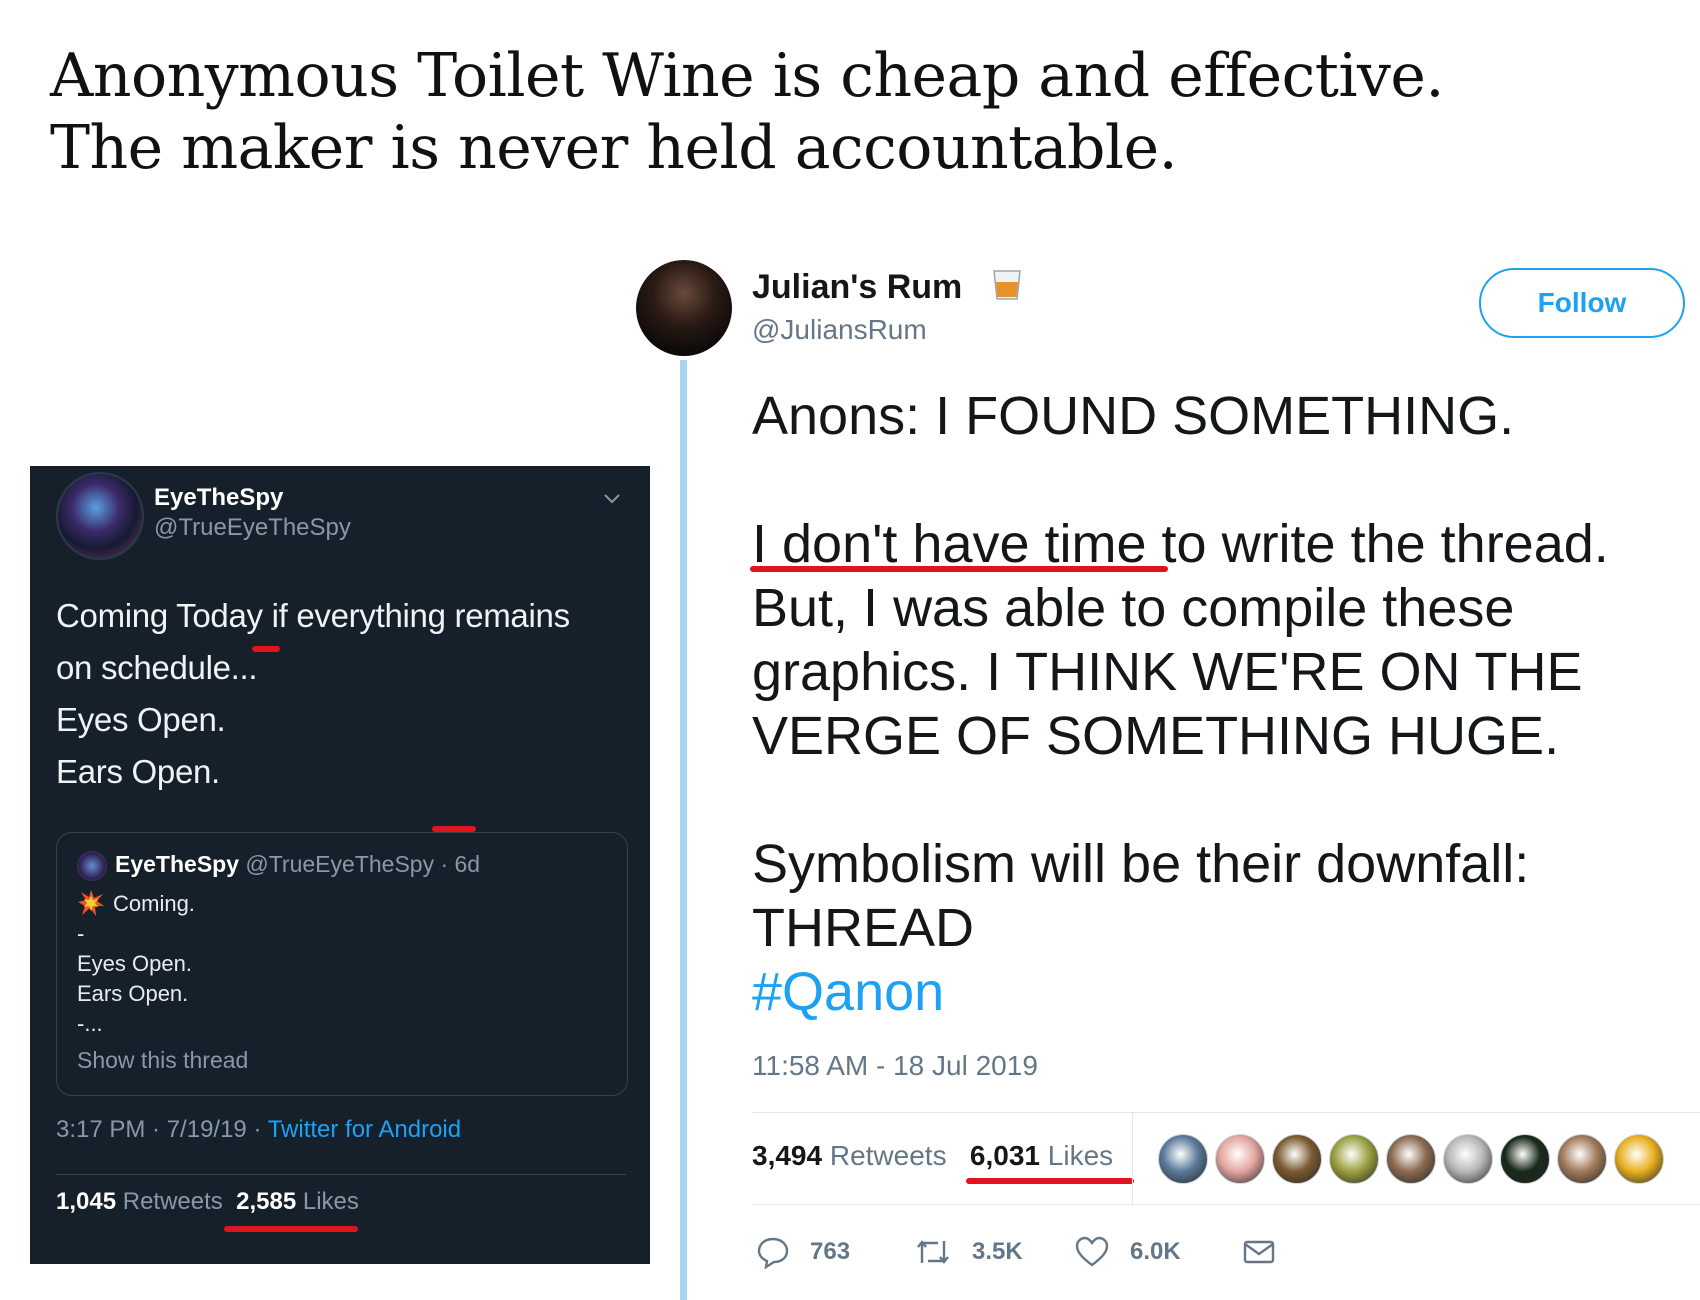 The width and height of the screenshot is (1700, 1300). Describe the element at coordinates (81, 933) in the screenshot. I see `quoted-line: -` at that location.